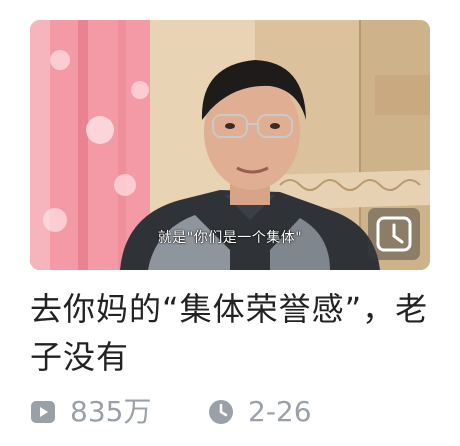 Image resolution: width=460 pixels, height=446 pixels. What do you see at coordinates (280, 411) in the screenshot?
I see `publish-date-text: 2-26` at bounding box center [280, 411].